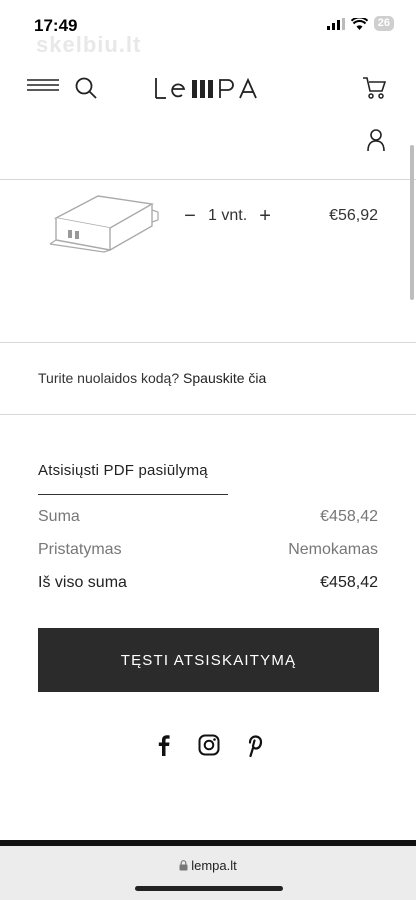 This screenshot has width=416, height=900. Describe the element at coordinates (89, 44) in the screenshot. I see `watermark: skelbiu.lt` at that location.